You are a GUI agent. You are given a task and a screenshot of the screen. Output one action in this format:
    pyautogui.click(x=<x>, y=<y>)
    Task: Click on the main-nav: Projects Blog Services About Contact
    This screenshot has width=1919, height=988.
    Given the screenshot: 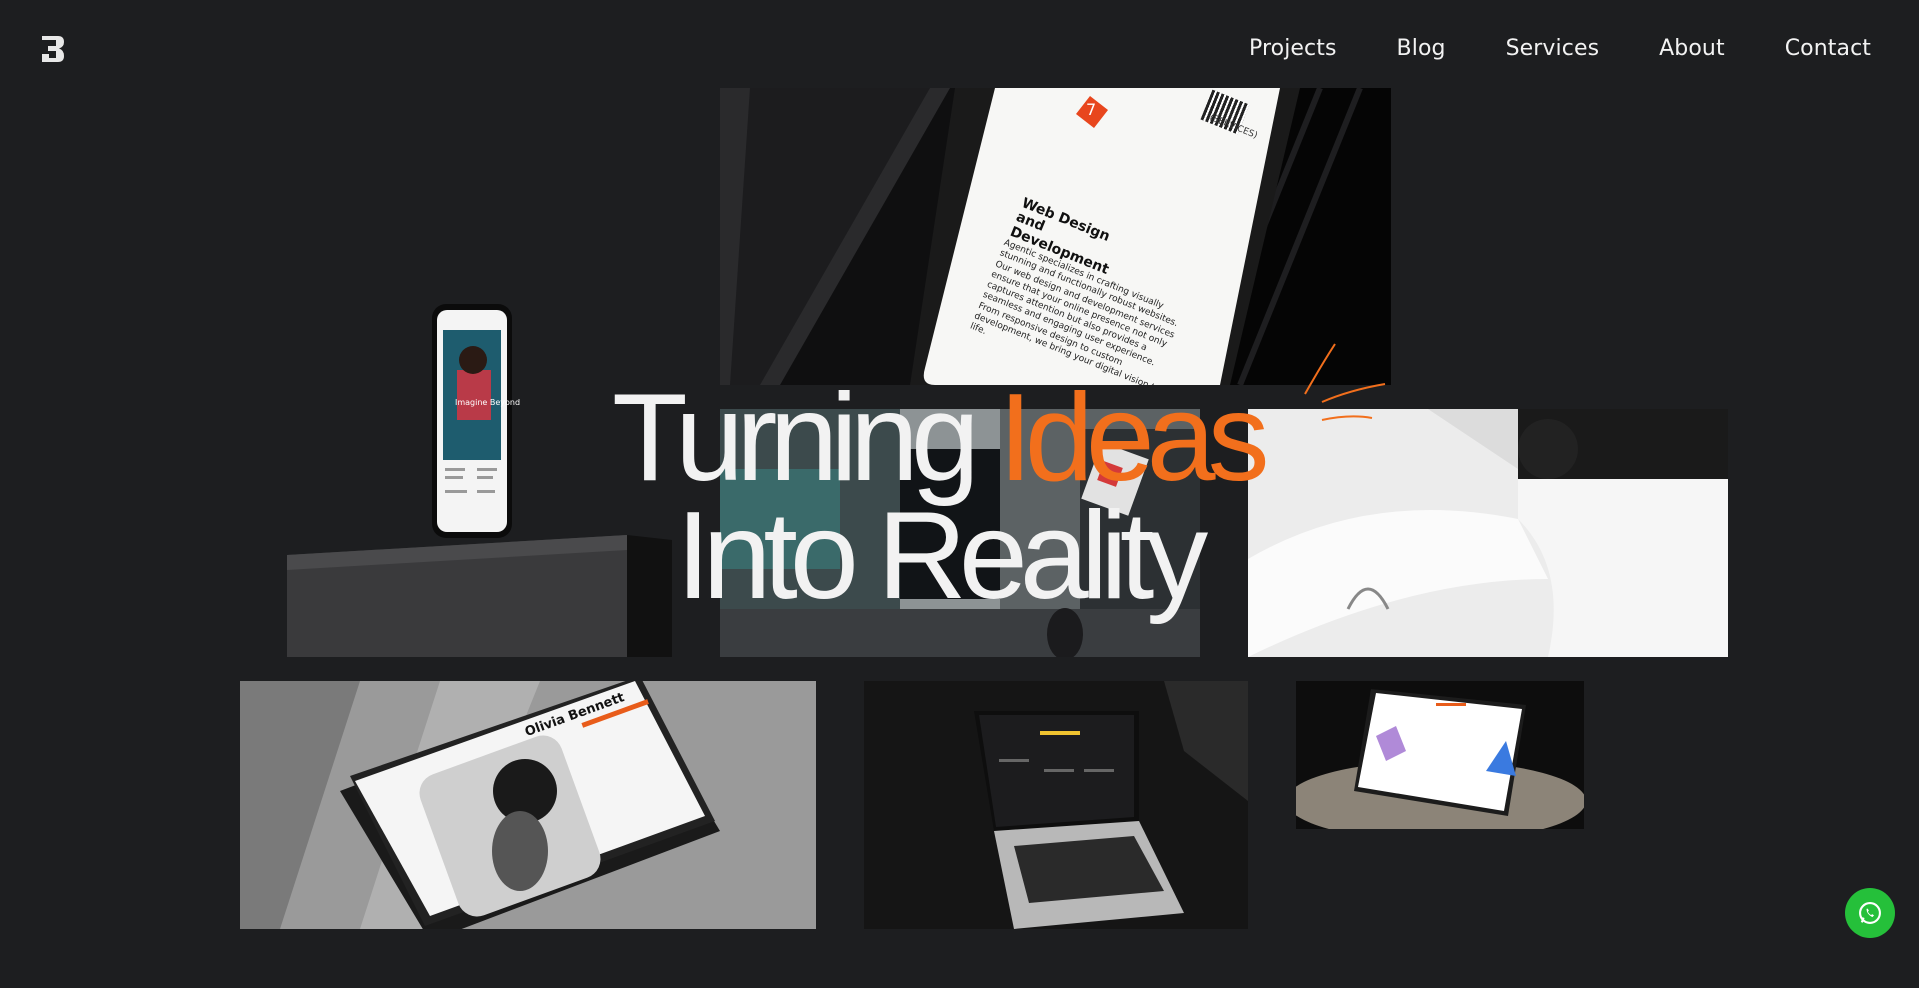 What is the action you would take?
    pyautogui.click(x=1560, y=48)
    